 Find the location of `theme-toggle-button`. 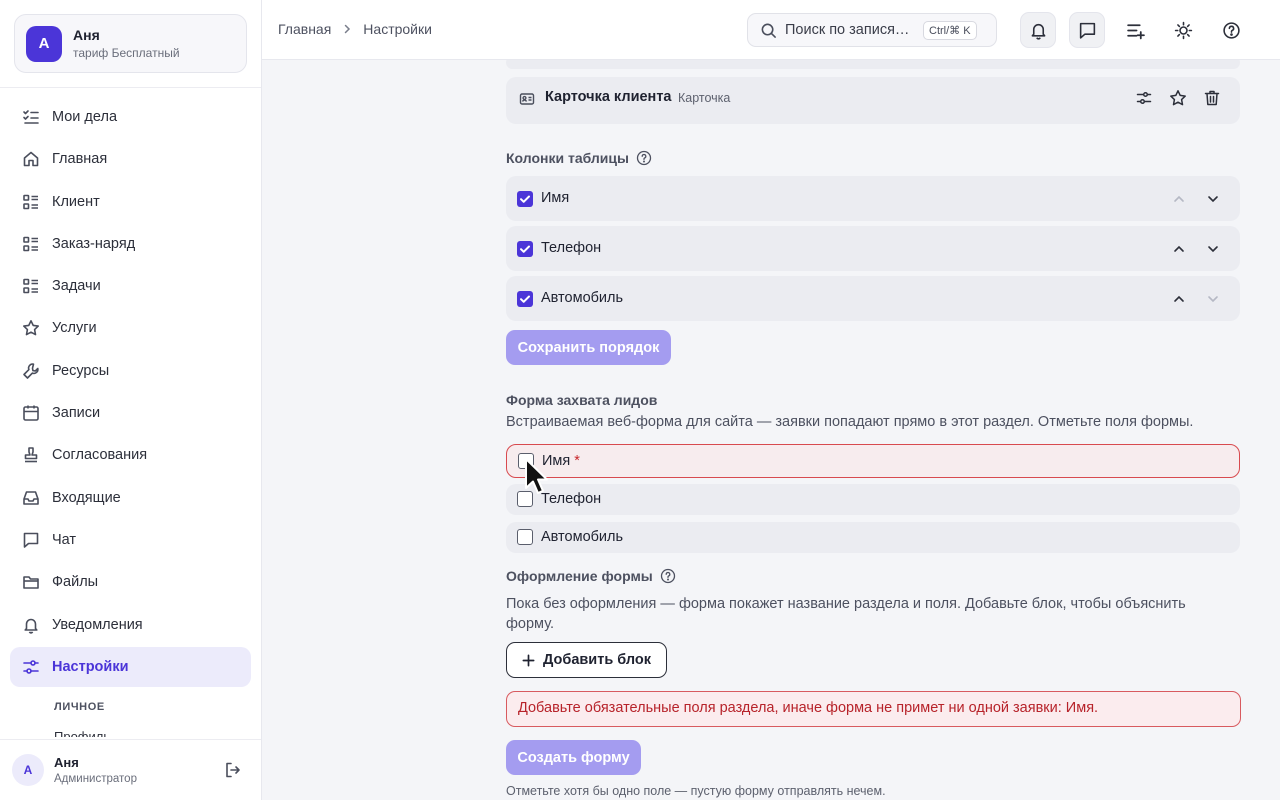

theme-toggle-button is located at coordinates (1183, 30).